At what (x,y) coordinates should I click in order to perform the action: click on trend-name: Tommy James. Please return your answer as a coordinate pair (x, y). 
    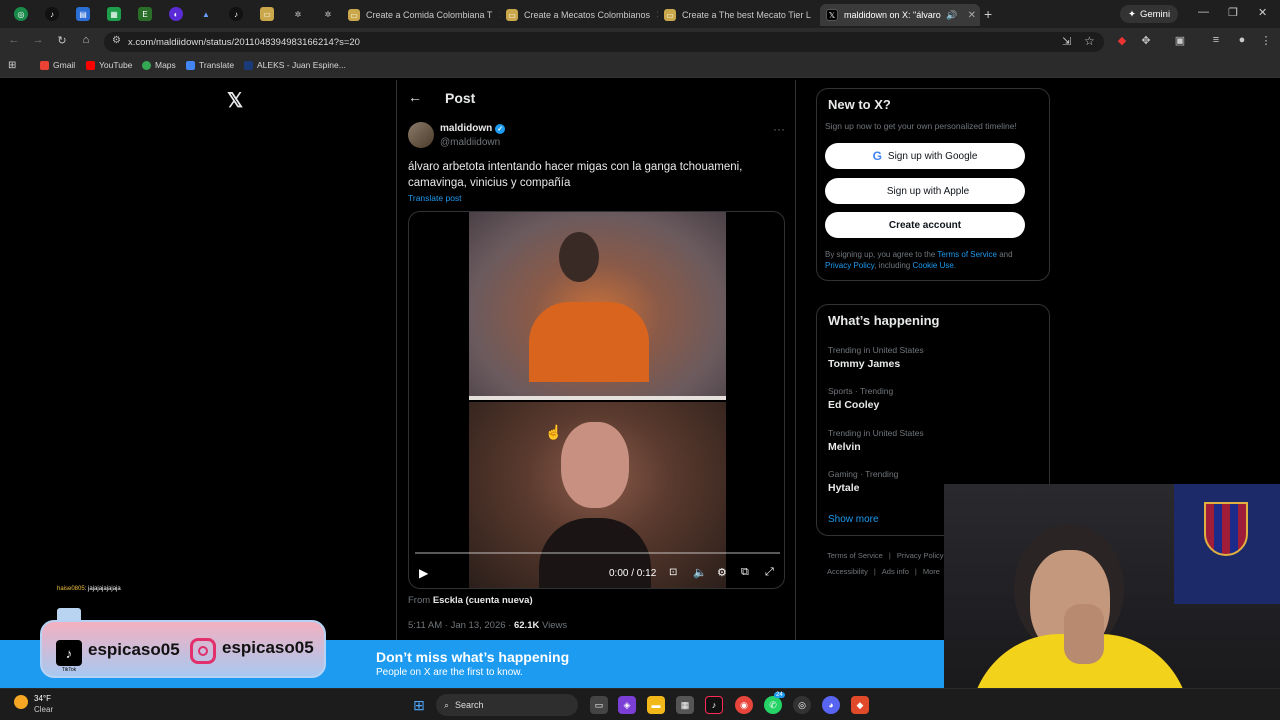
    Looking at the image, I should click on (864, 364).